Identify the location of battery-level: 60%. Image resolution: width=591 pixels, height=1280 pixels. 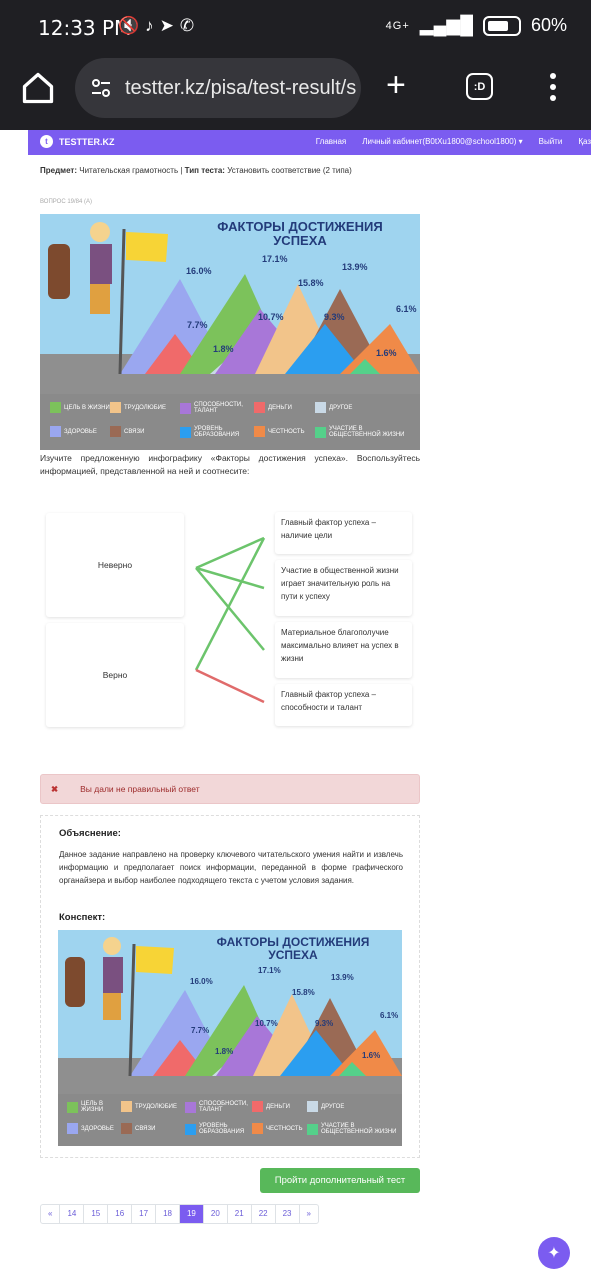
(548, 25).